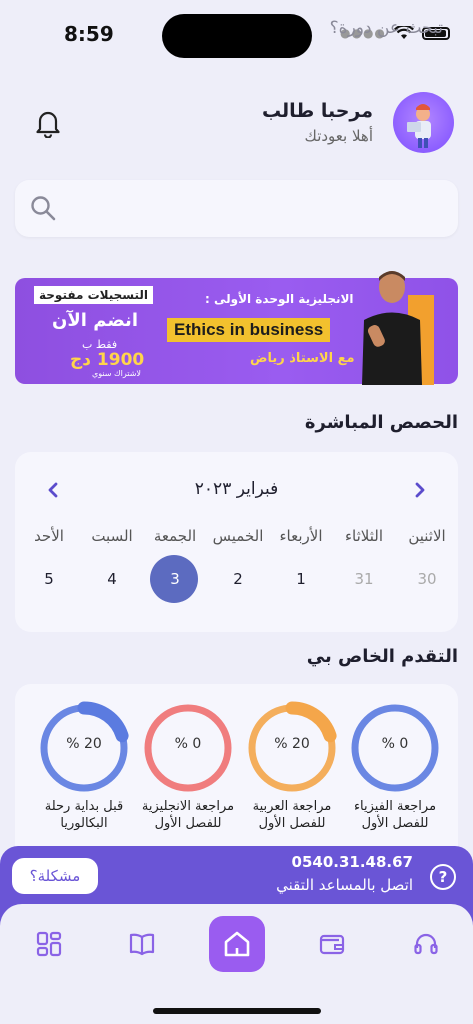 The width and height of the screenshot is (473, 1024). I want to click on annual-note: لاشتراك سنوي, so click(116, 373).